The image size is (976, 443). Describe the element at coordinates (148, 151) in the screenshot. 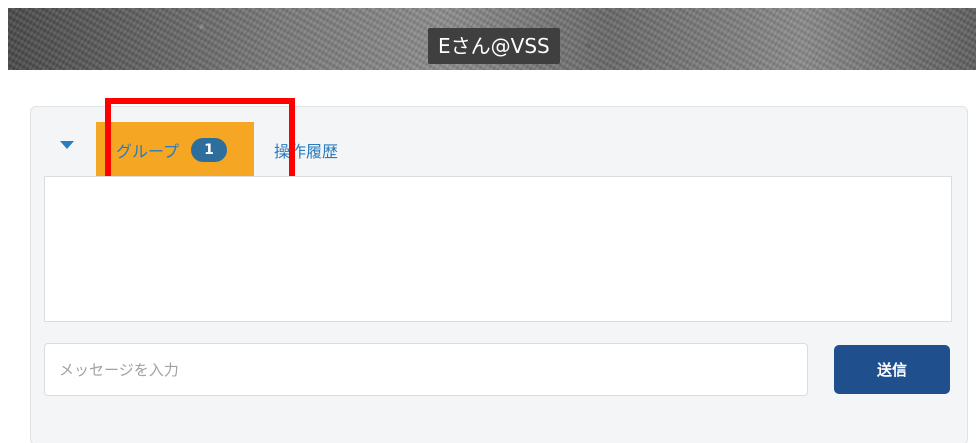

I see `tab-group-label: グループ` at that location.